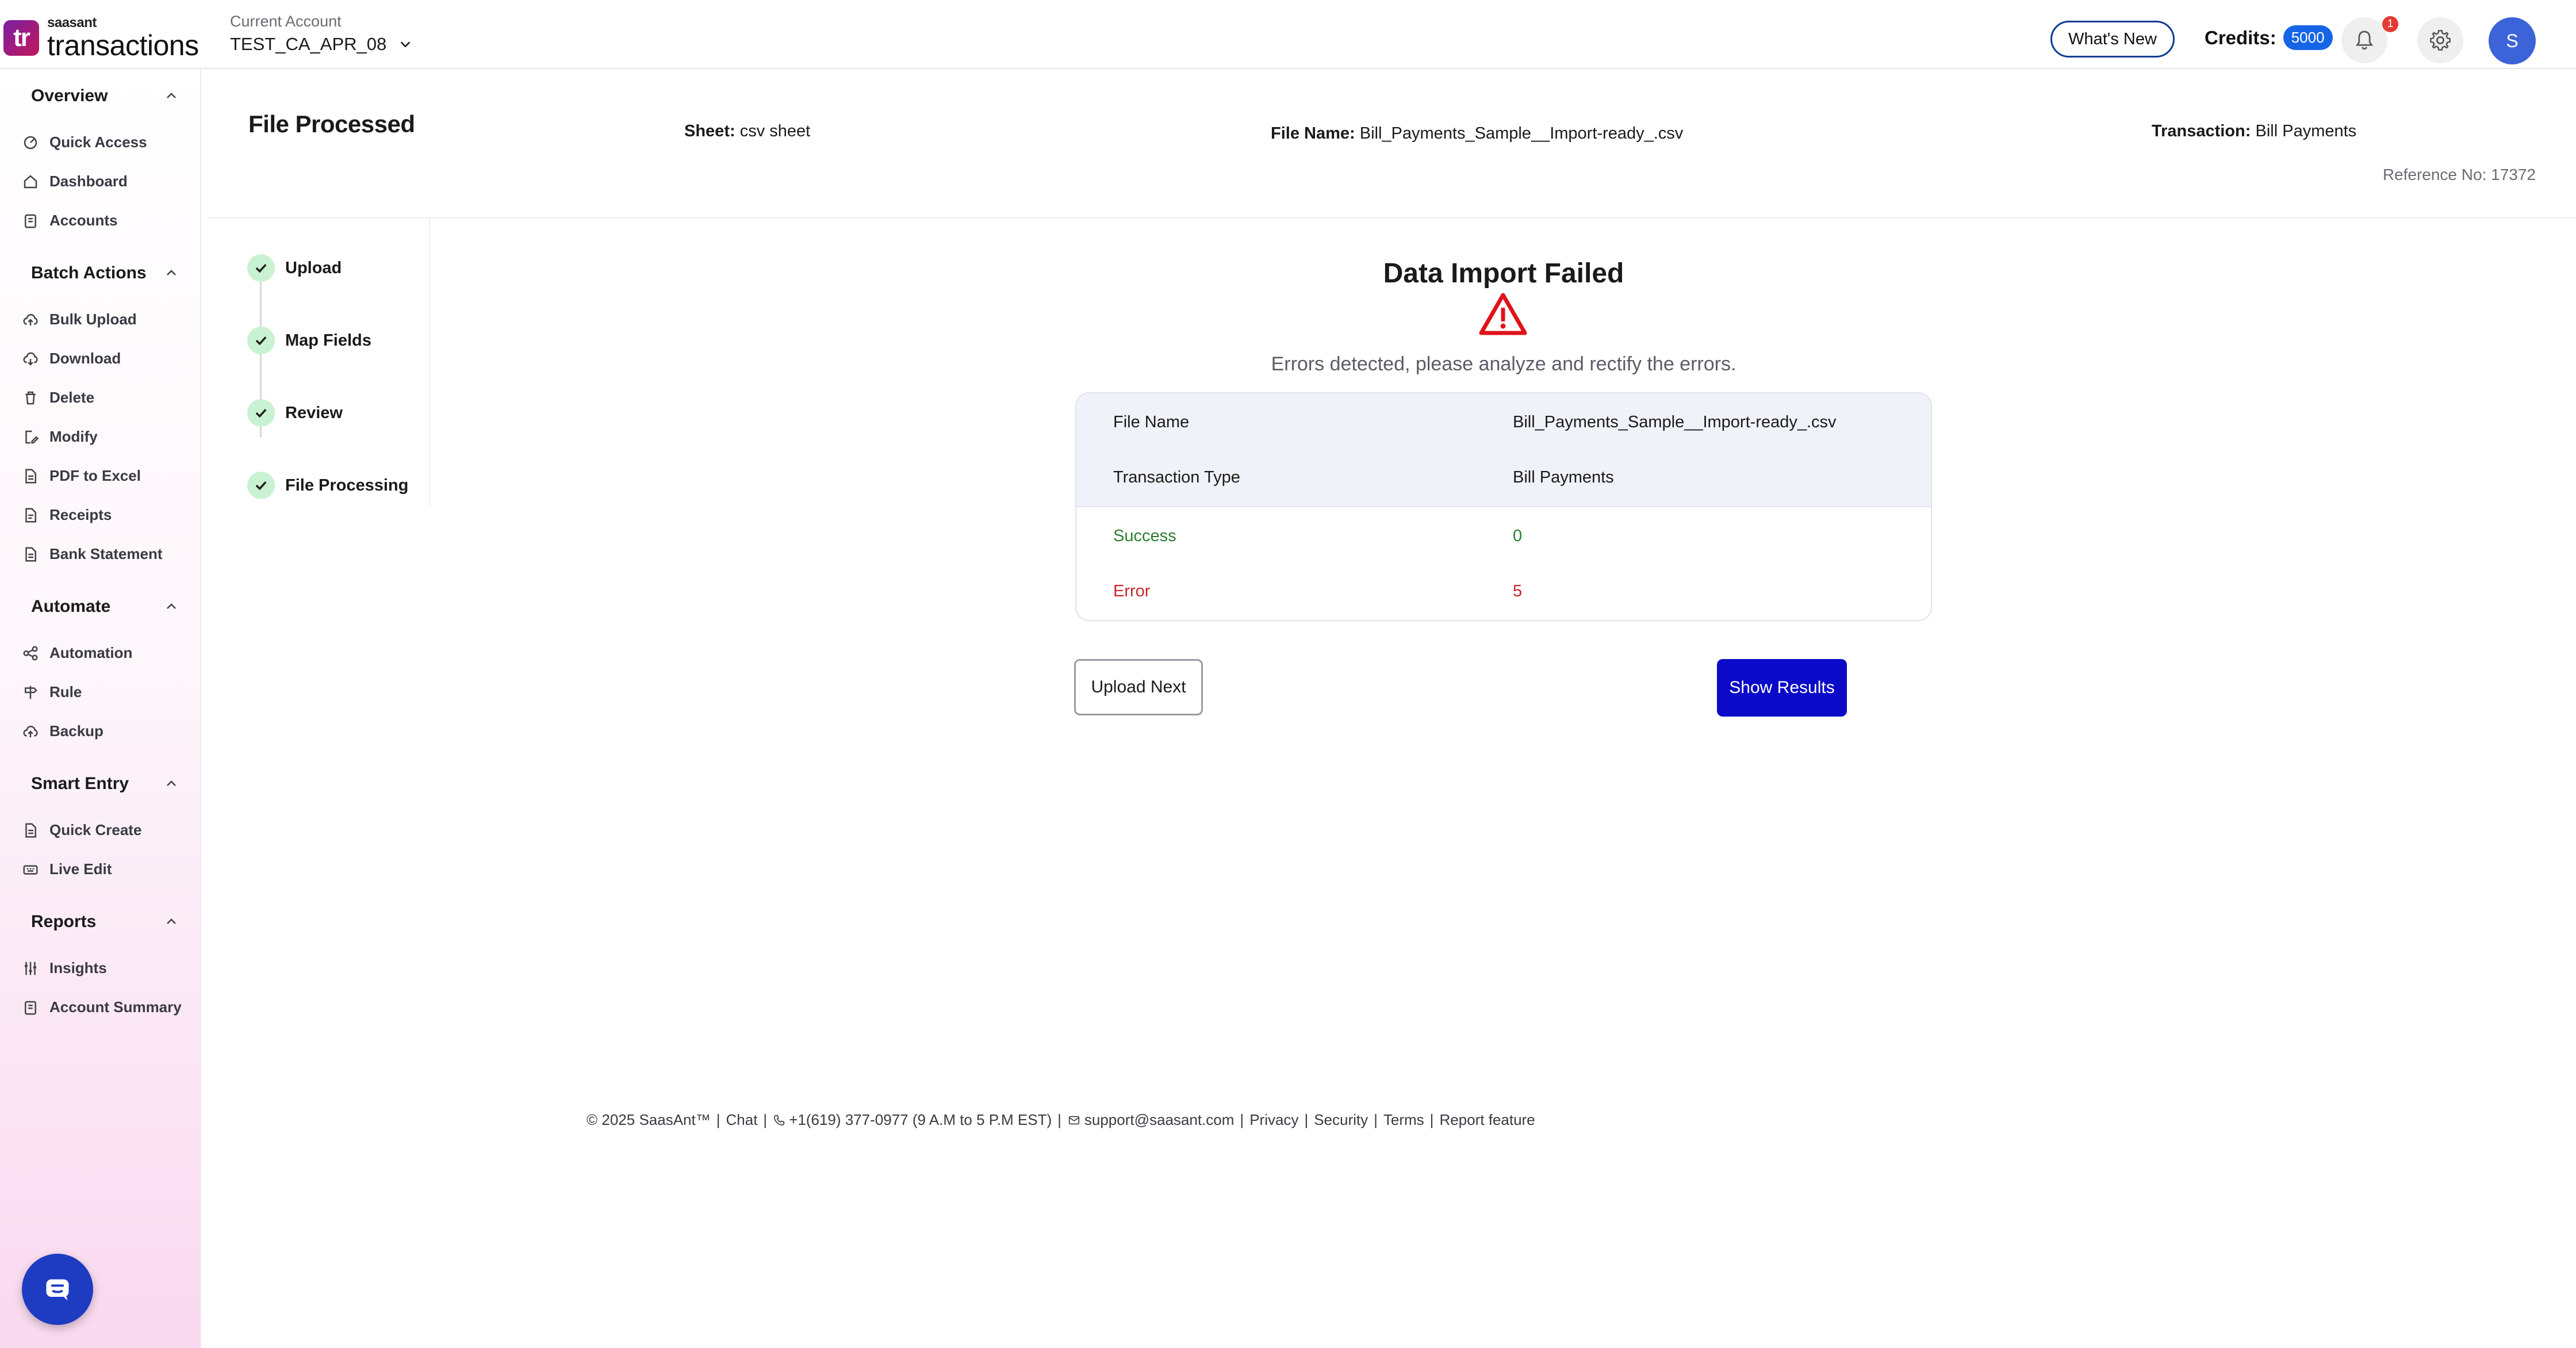 The height and width of the screenshot is (1348, 2576). Describe the element at coordinates (1073, 1120) in the screenshot. I see `mail-icon` at that location.